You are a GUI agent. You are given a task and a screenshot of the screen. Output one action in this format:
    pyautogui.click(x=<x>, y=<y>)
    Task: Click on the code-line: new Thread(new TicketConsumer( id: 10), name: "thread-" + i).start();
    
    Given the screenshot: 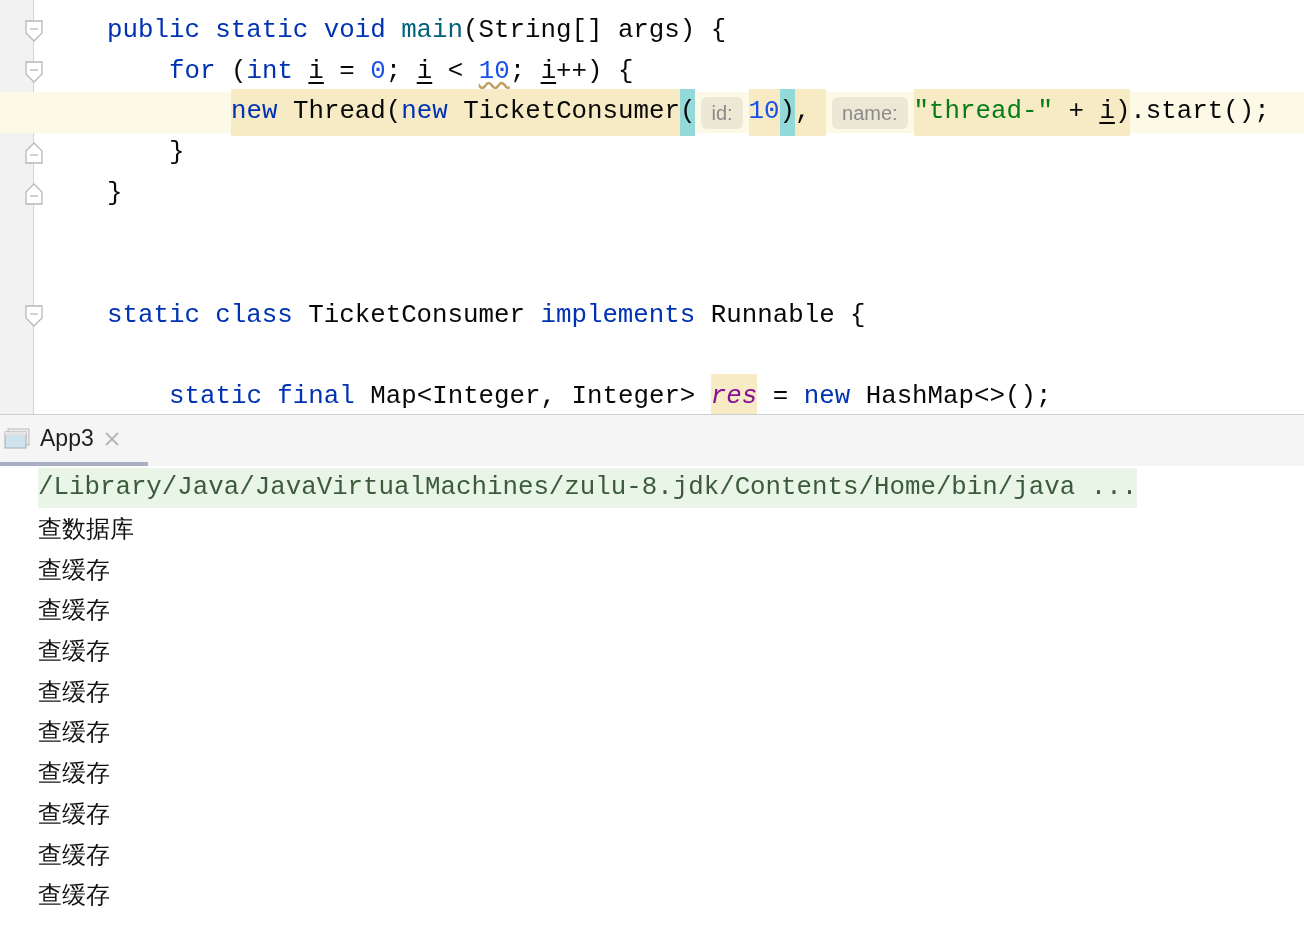 What is the action you would take?
    pyautogui.click(x=750, y=113)
    